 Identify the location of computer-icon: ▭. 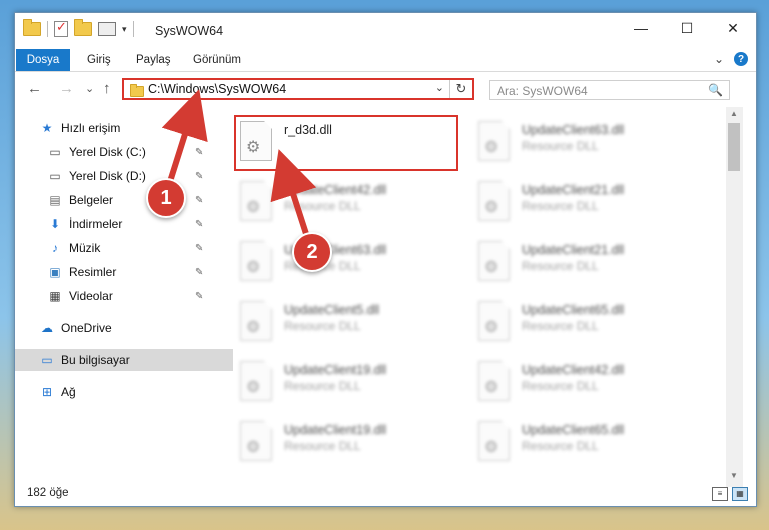
(47, 360).